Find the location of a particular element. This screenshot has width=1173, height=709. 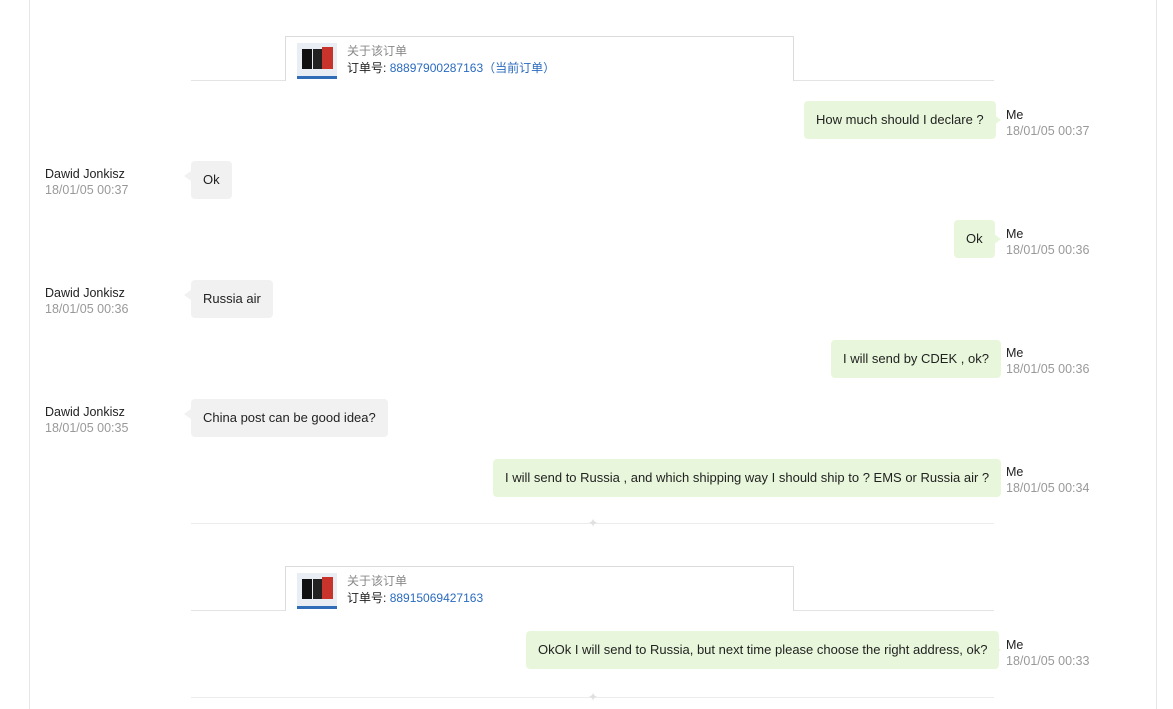

order-number-row: 订单号: 88897900287163（当前订单） is located at coordinates (451, 68).